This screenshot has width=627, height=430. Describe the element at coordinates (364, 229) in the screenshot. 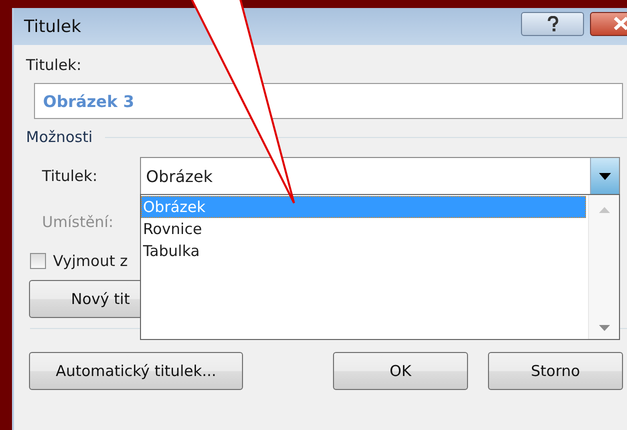

I see `dropdown-option: Rovnice` at that location.